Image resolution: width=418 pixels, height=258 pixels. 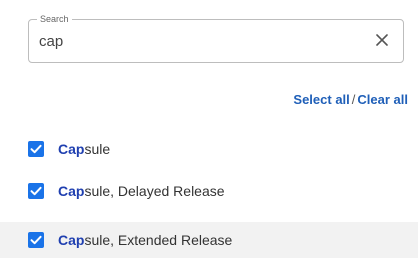 I want to click on option-label: Capsule, Delayed Release, so click(x=141, y=191).